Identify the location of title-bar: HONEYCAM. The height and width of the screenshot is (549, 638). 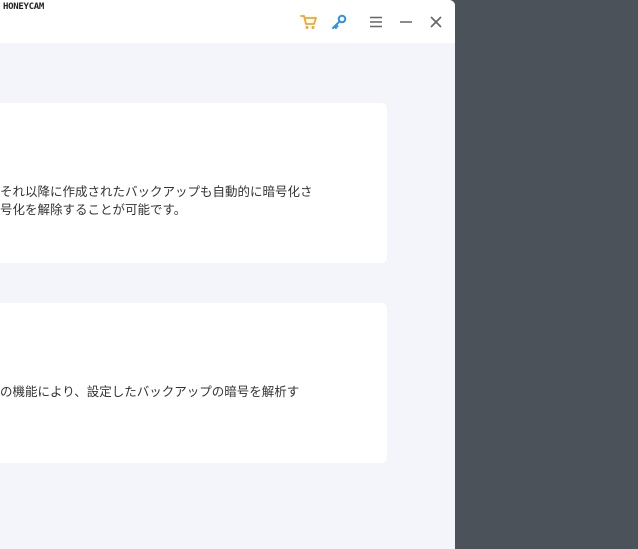
(227, 21).